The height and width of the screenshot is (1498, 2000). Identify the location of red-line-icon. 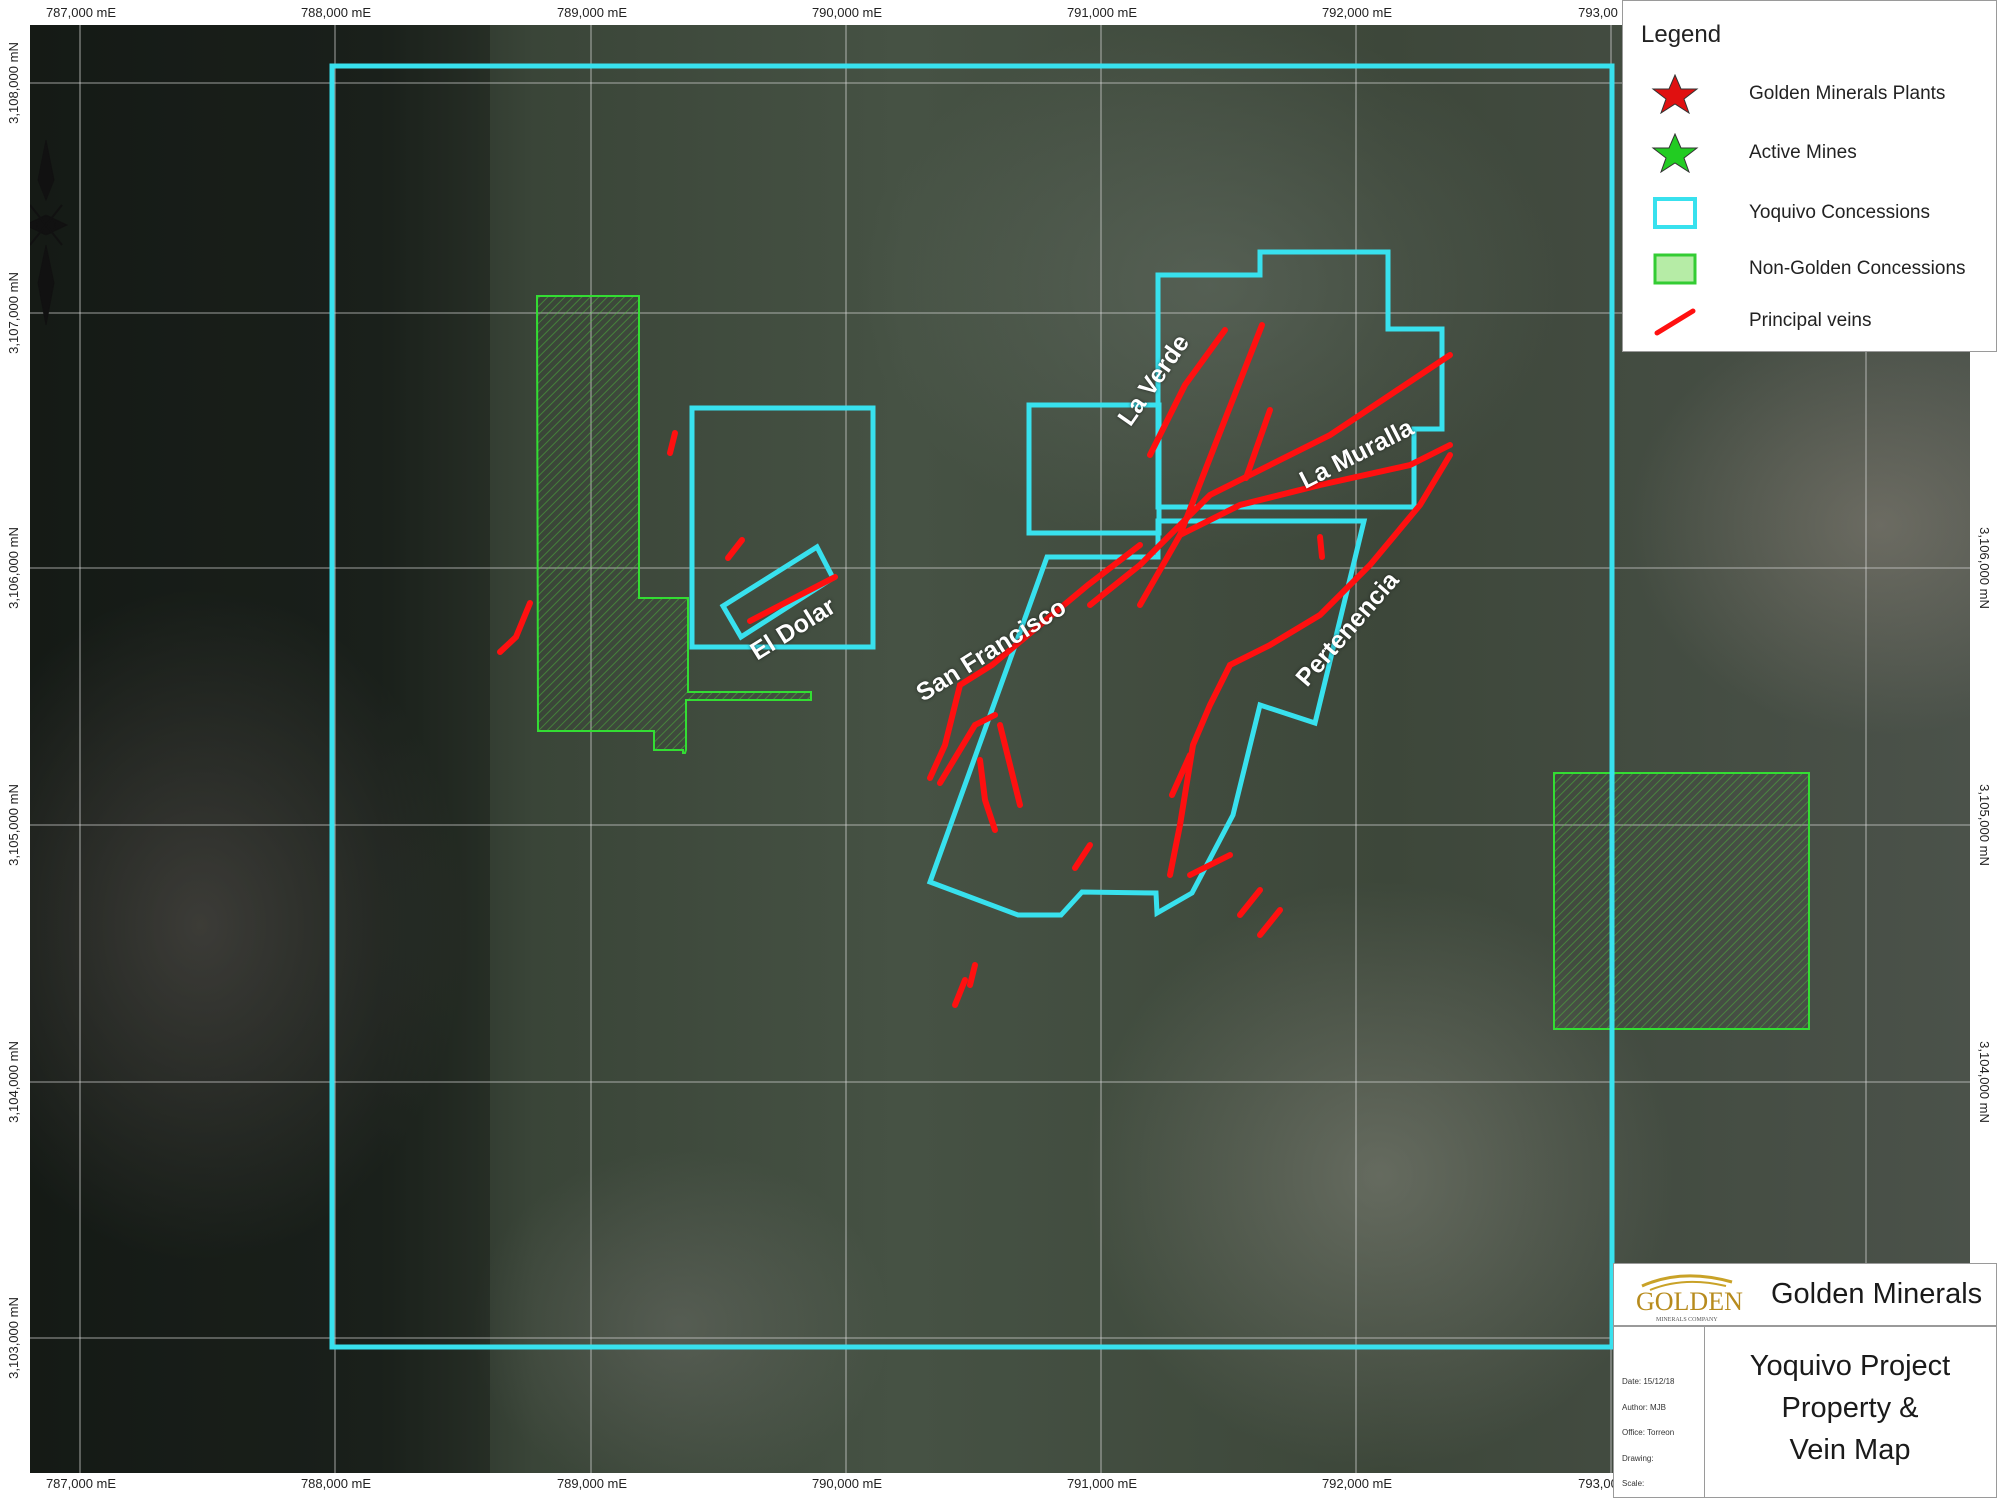
(1675, 322).